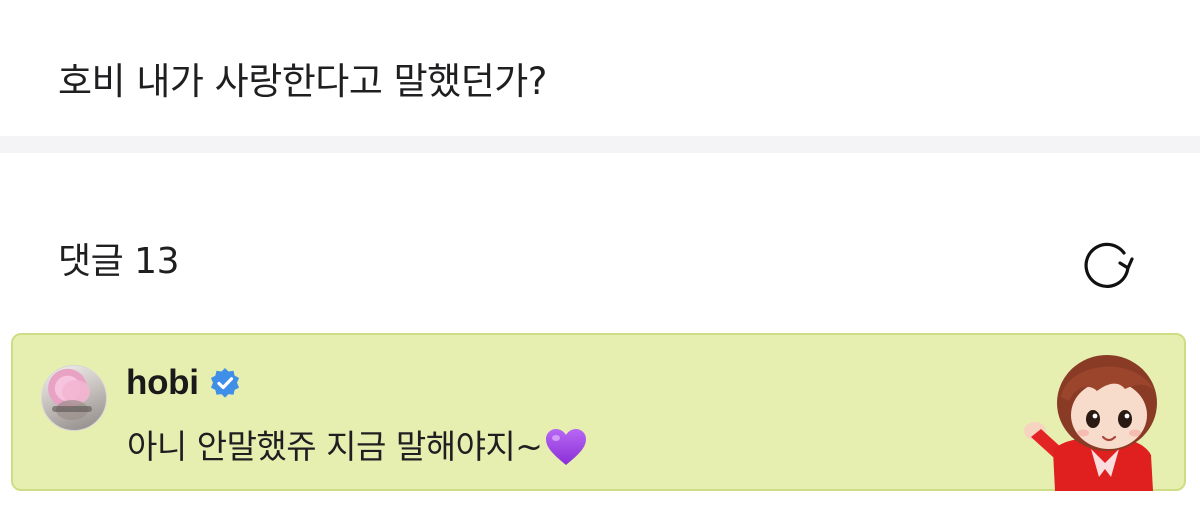  Describe the element at coordinates (302, 81) in the screenshot. I see `post-text: 호비 내가 사랑한다고 말했던가?` at that location.